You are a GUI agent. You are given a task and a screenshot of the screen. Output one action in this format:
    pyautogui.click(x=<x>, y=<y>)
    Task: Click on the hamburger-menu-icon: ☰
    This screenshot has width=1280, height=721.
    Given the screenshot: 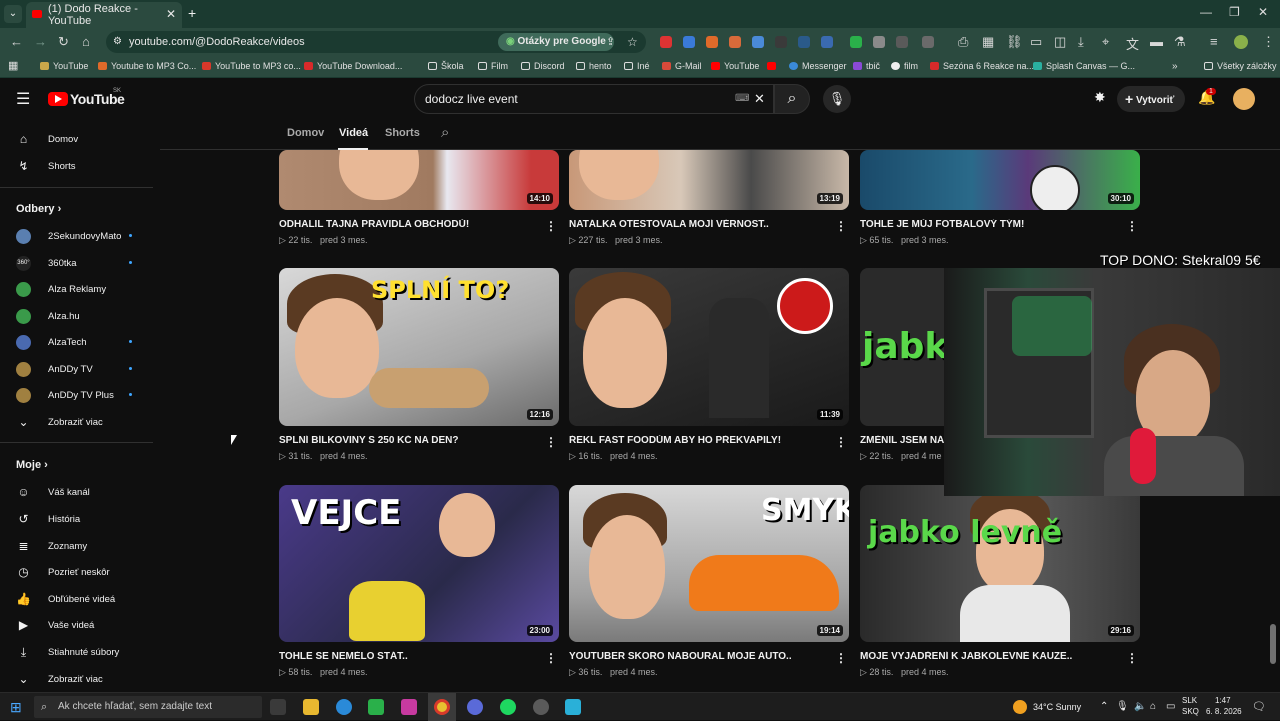 What is the action you would take?
    pyautogui.click(x=23, y=99)
    